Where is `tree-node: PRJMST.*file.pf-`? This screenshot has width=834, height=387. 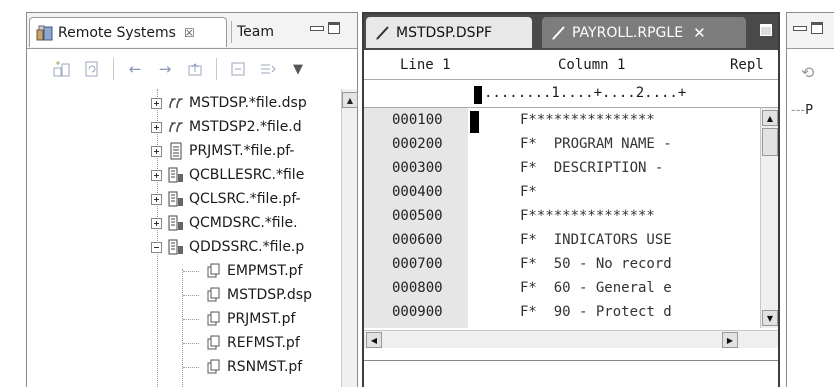
tree-node: PRJMST.*file.pf- is located at coordinates (222, 151).